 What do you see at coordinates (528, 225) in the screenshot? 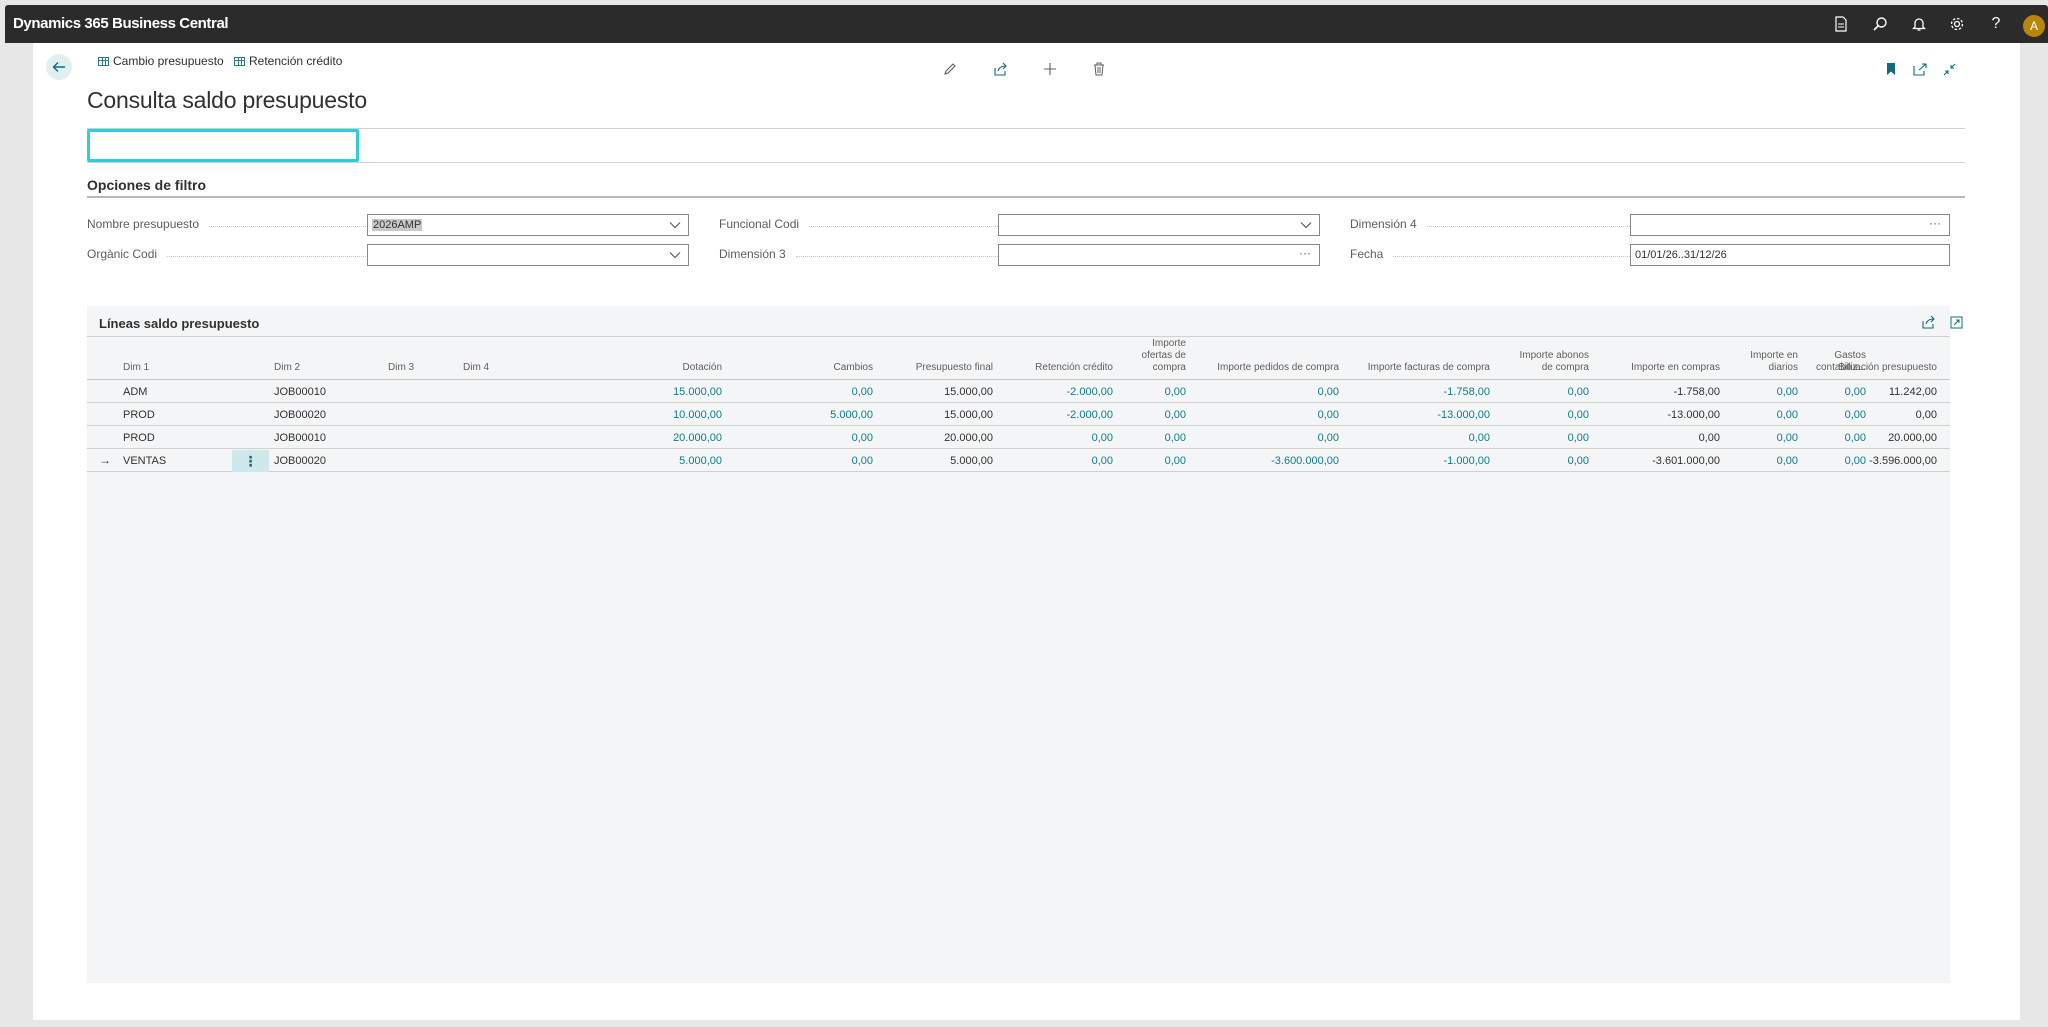
I see `nombre-presupuesto-select: 2026AMP` at bounding box center [528, 225].